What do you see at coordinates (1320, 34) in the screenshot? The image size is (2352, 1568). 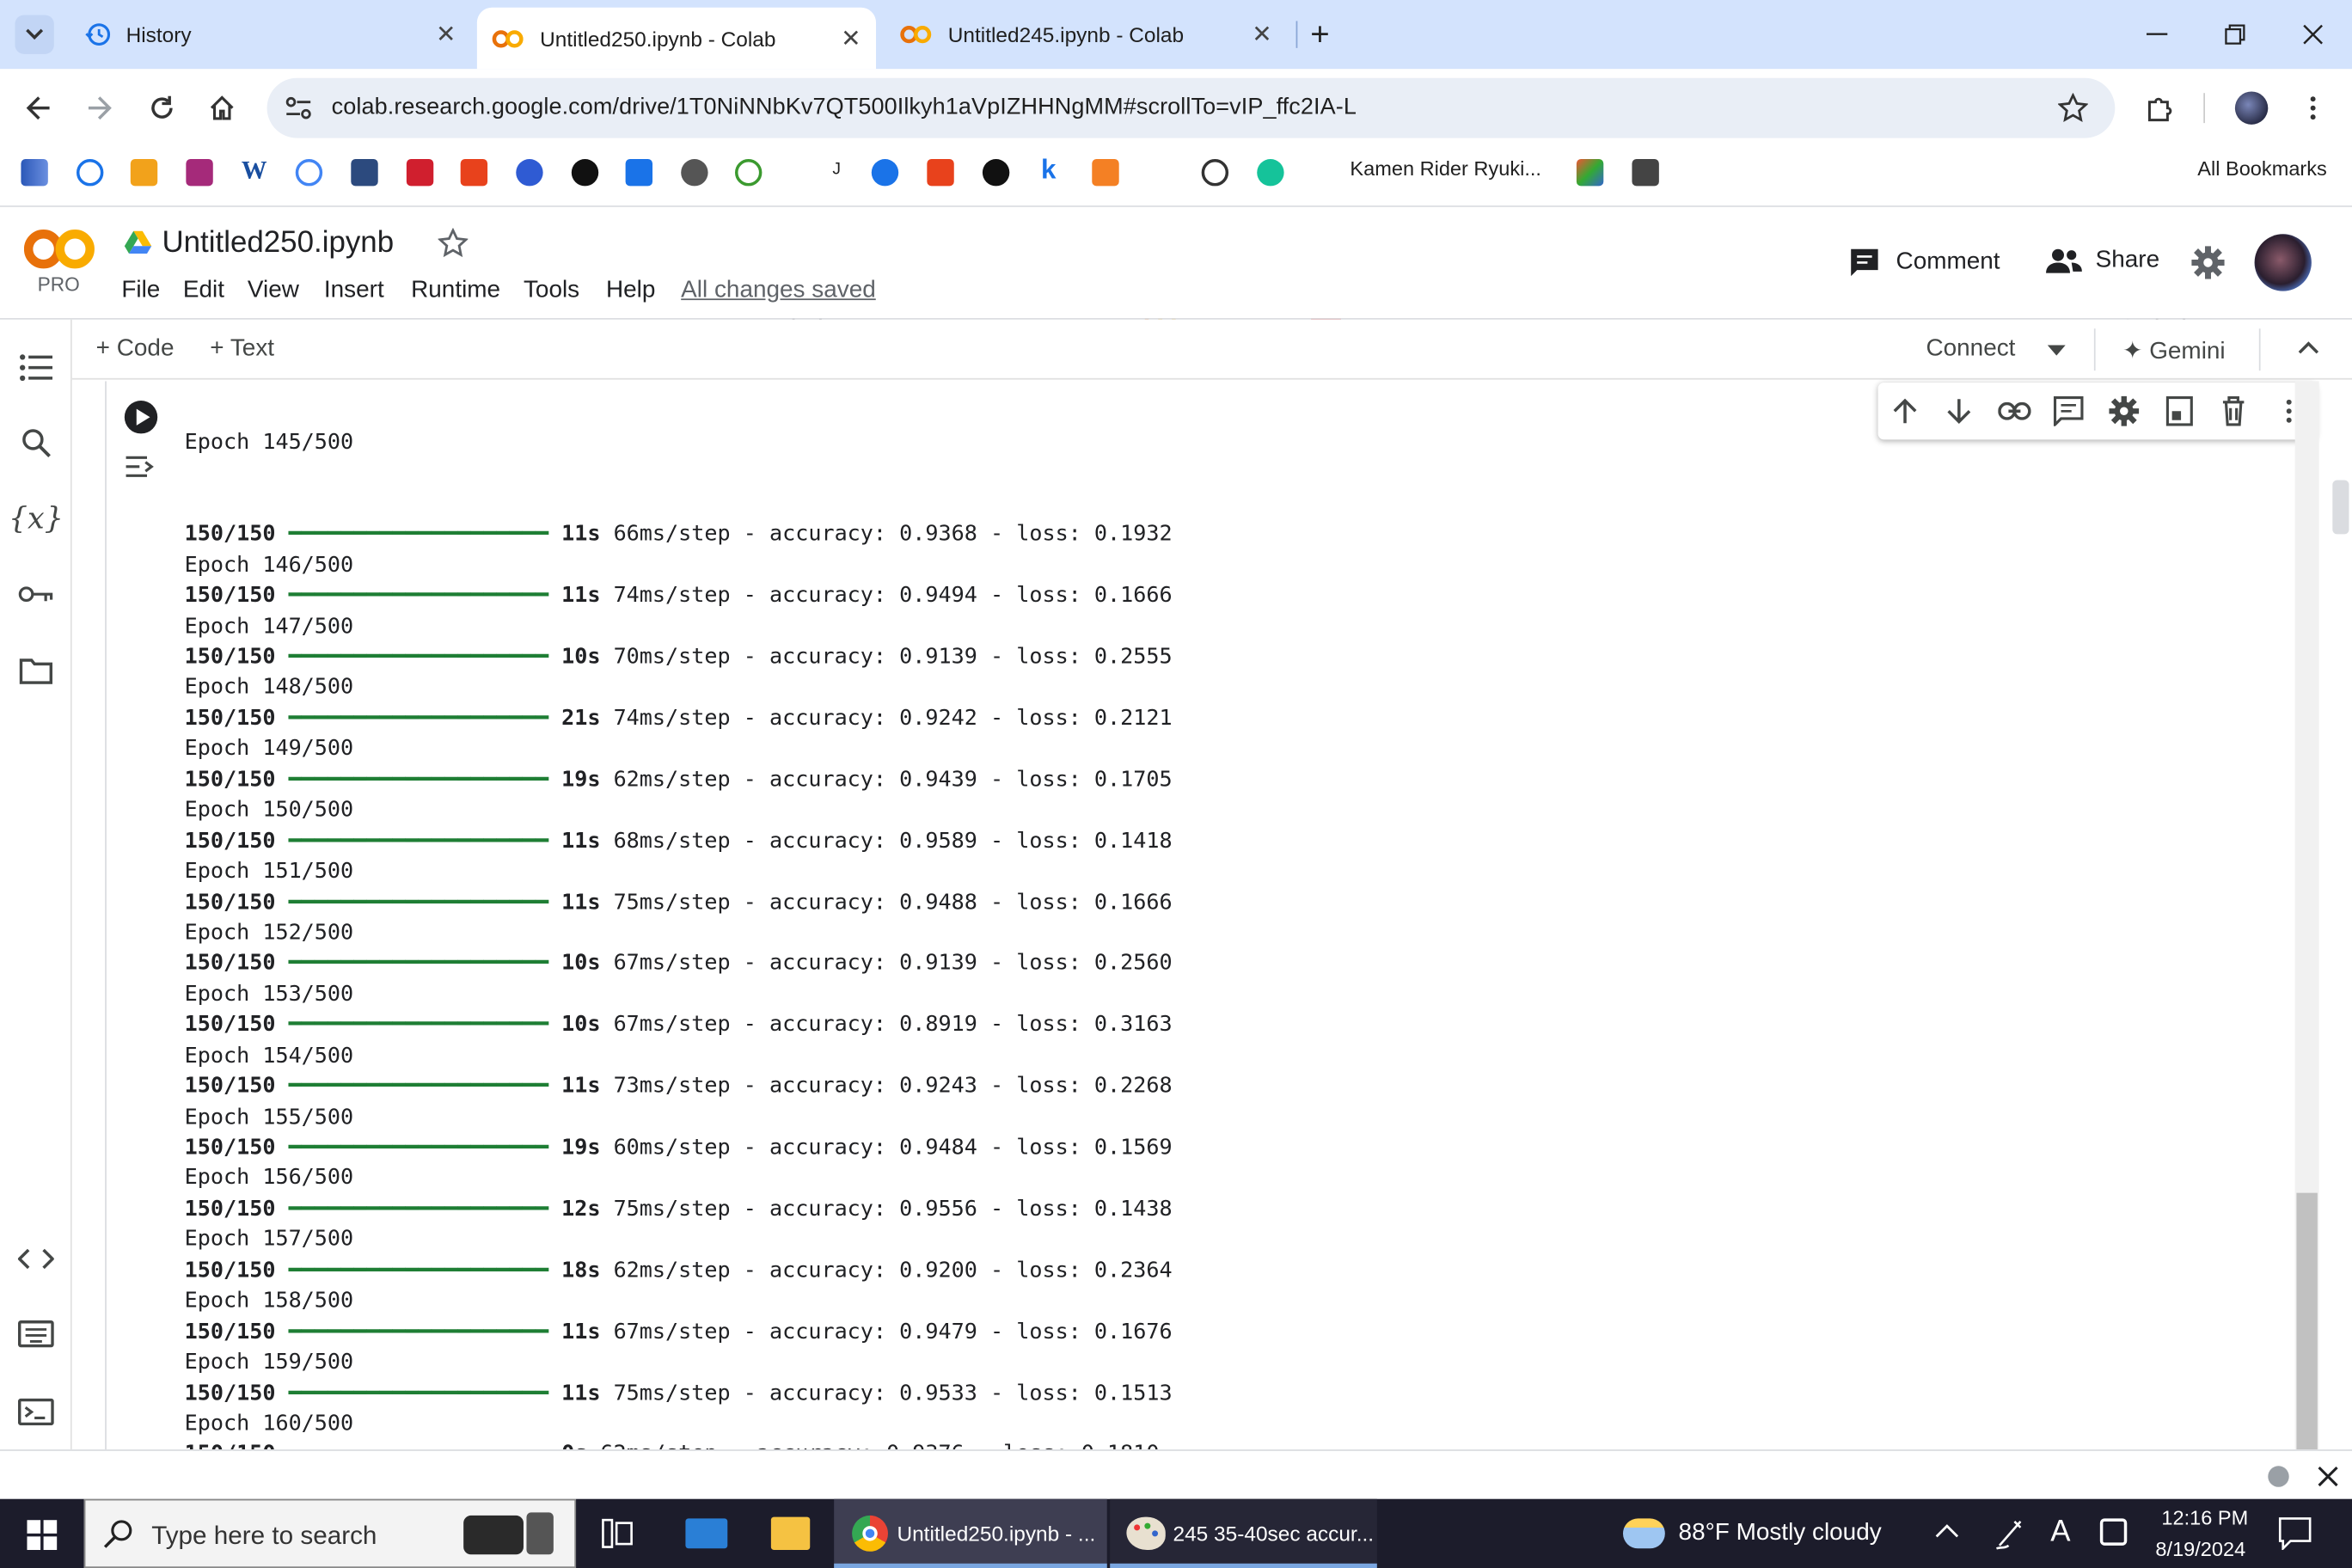 I see `new-tab-button: +` at bounding box center [1320, 34].